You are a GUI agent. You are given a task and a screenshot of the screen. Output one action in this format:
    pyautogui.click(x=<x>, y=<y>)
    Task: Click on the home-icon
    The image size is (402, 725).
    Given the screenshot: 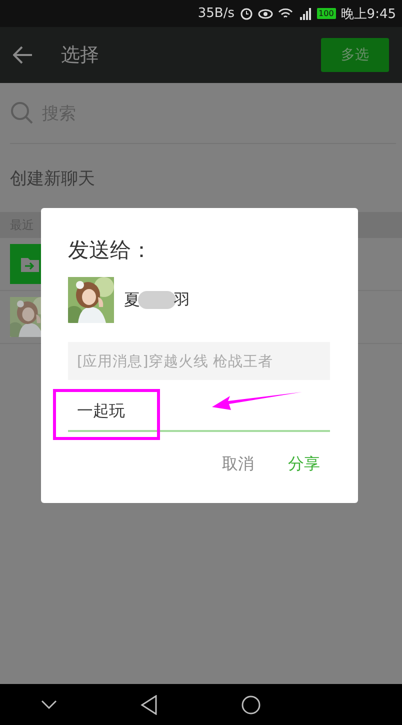 What is the action you would take?
    pyautogui.click(x=250, y=704)
    